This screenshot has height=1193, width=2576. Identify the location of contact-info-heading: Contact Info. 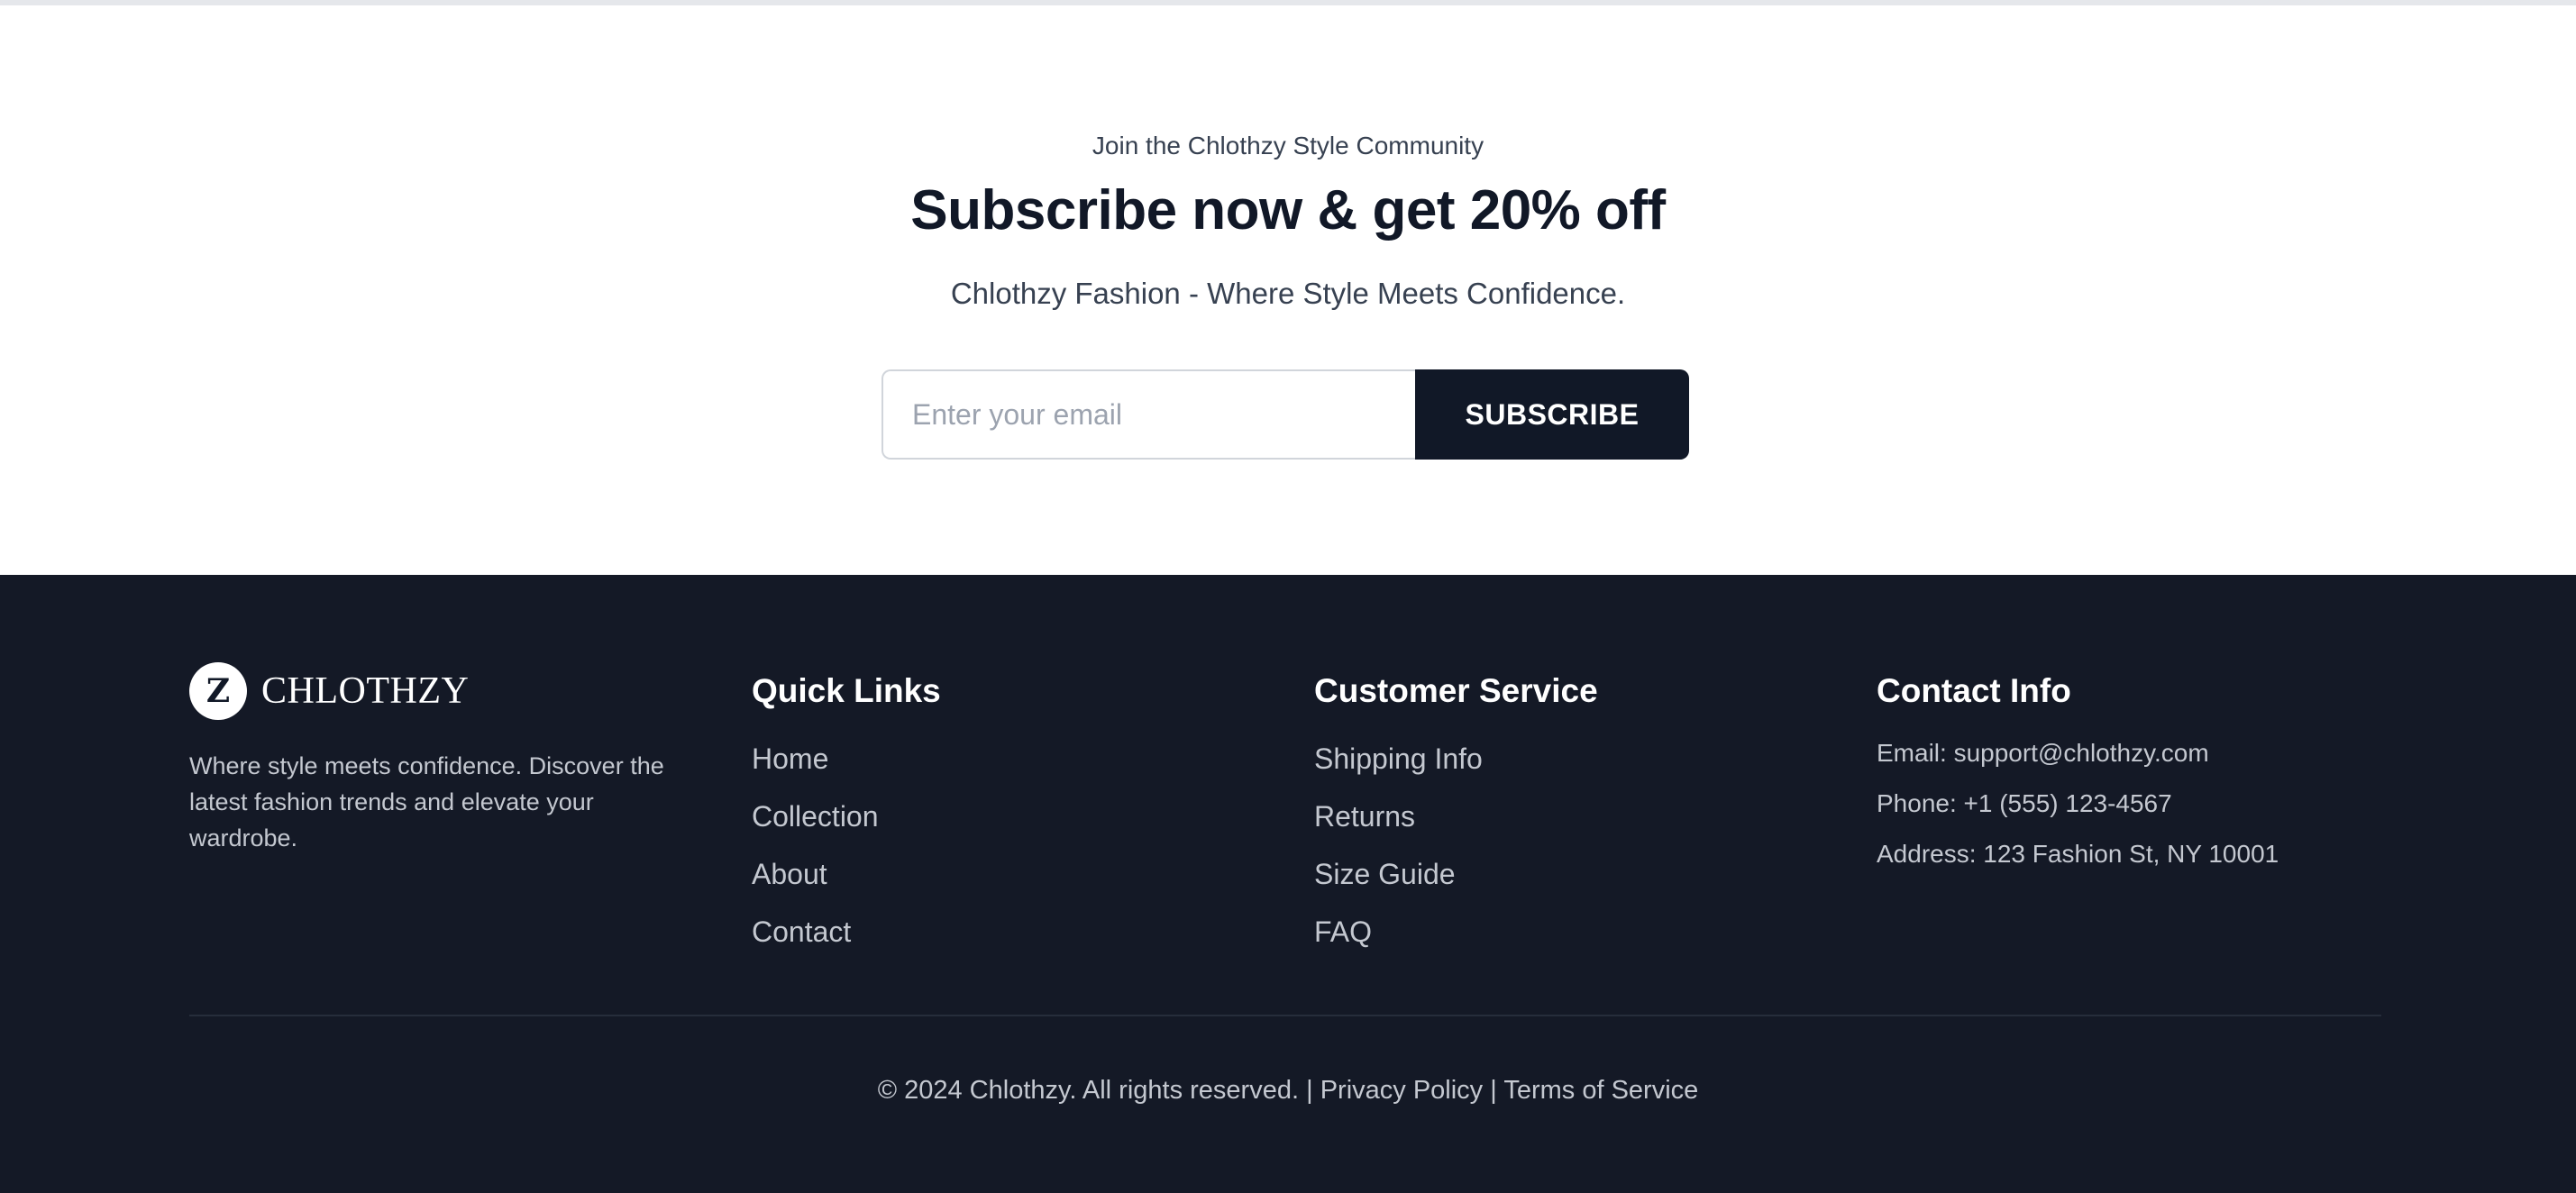
(1974, 690).